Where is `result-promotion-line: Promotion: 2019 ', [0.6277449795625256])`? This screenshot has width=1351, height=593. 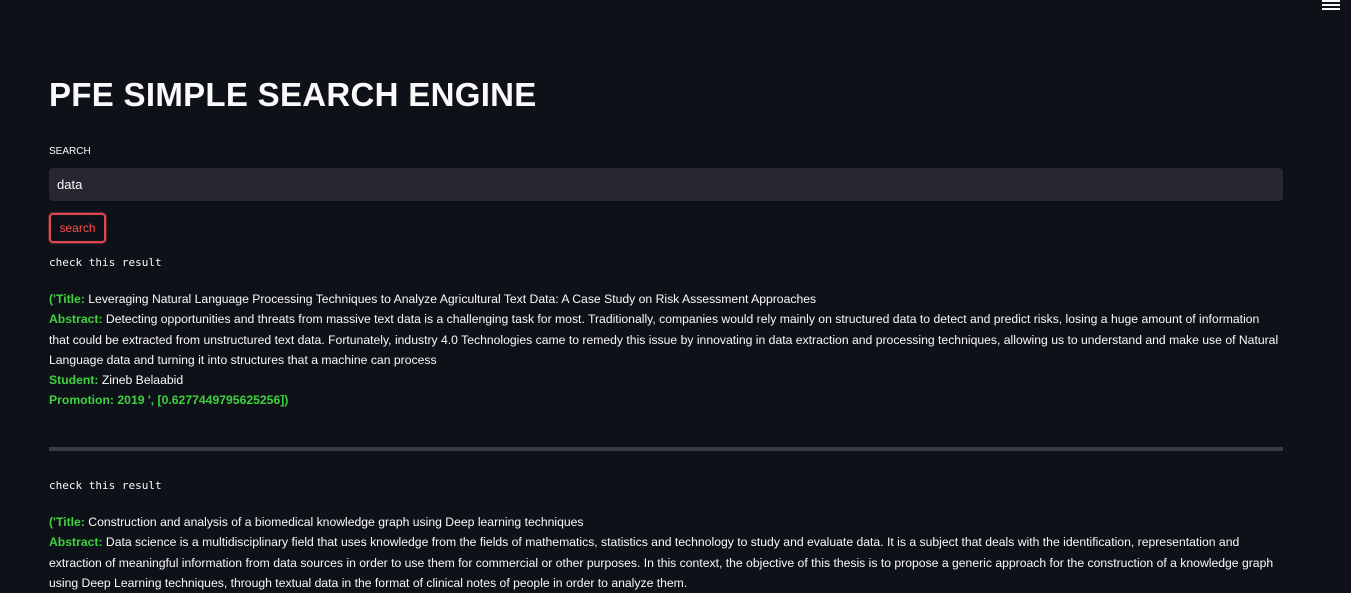 result-promotion-line: Promotion: 2019 ', [0.6277449795625256]) is located at coordinates (666, 400).